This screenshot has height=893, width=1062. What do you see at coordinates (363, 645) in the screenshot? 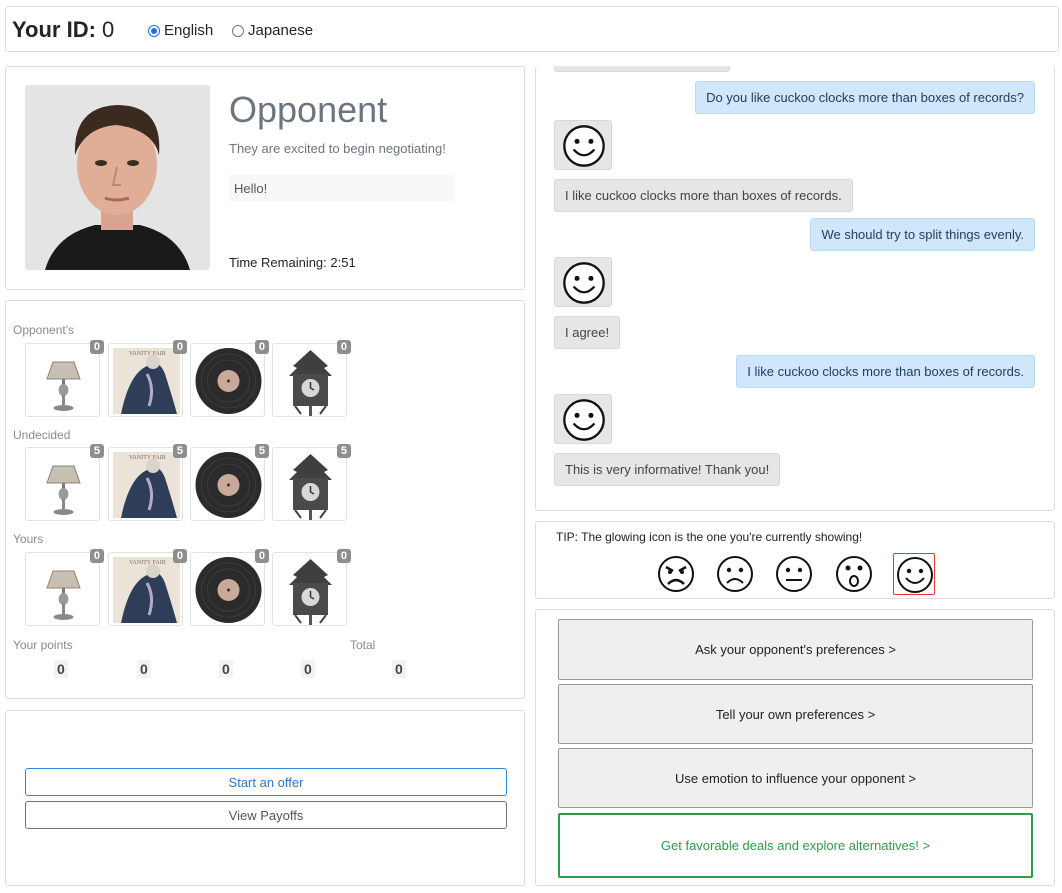
I see `total-label: Total` at bounding box center [363, 645].